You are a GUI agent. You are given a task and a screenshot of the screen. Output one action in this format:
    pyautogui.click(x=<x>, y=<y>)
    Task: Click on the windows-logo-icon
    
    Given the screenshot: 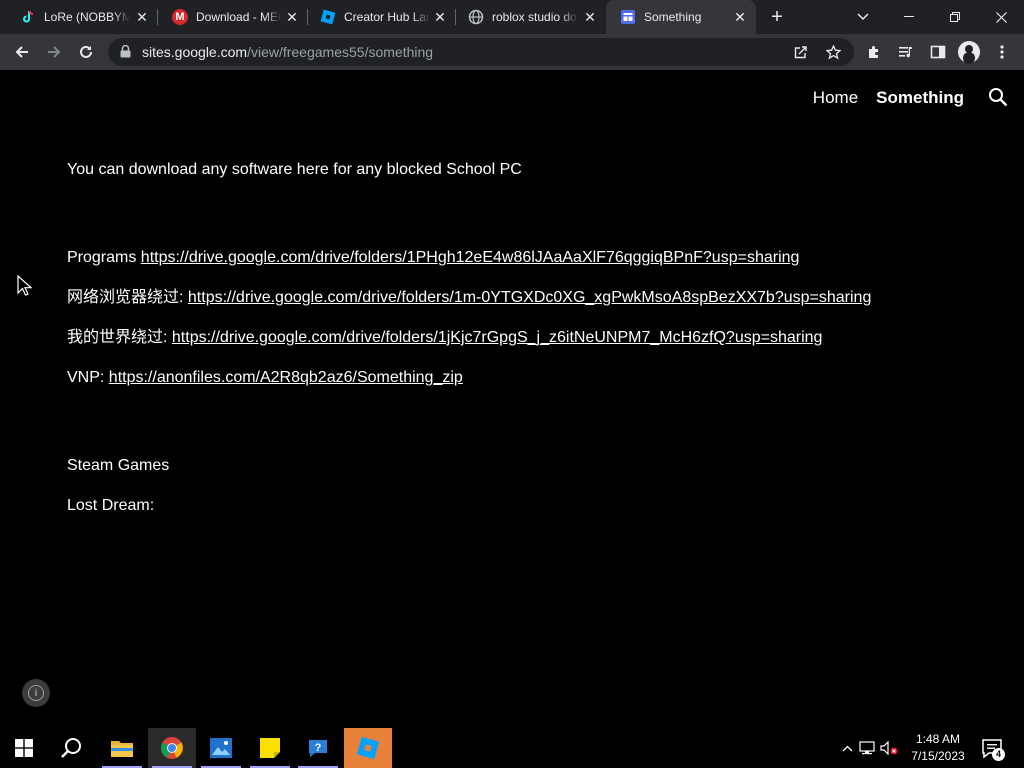 What is the action you would take?
    pyautogui.click(x=24, y=748)
    